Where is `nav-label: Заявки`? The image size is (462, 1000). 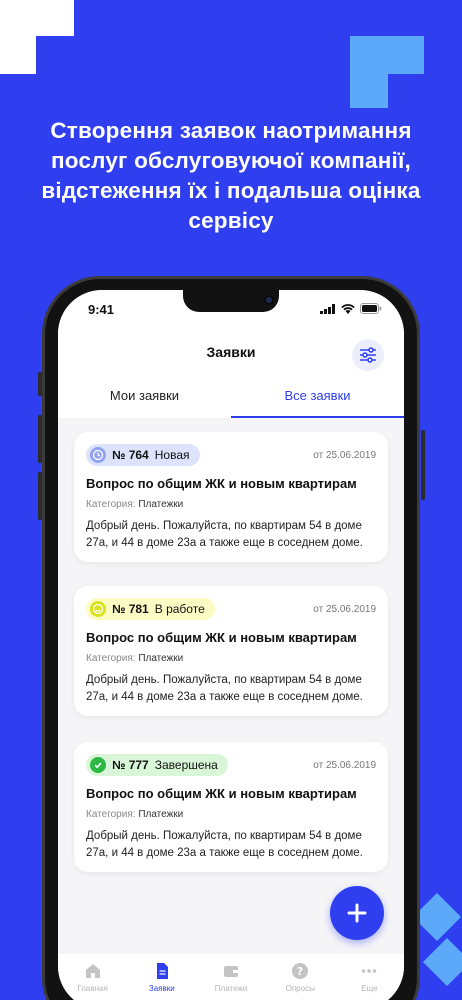
nav-label: Заявки is located at coordinates (161, 988).